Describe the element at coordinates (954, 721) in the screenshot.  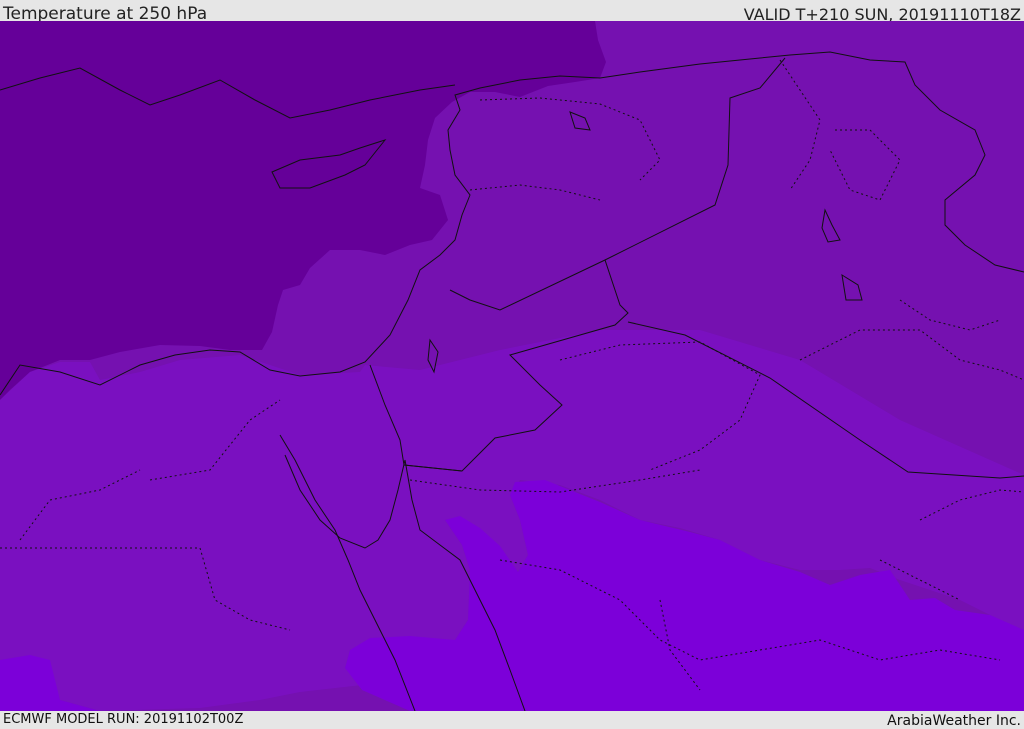
I see `credit-label: ArabiaWeather Inc.` at that location.